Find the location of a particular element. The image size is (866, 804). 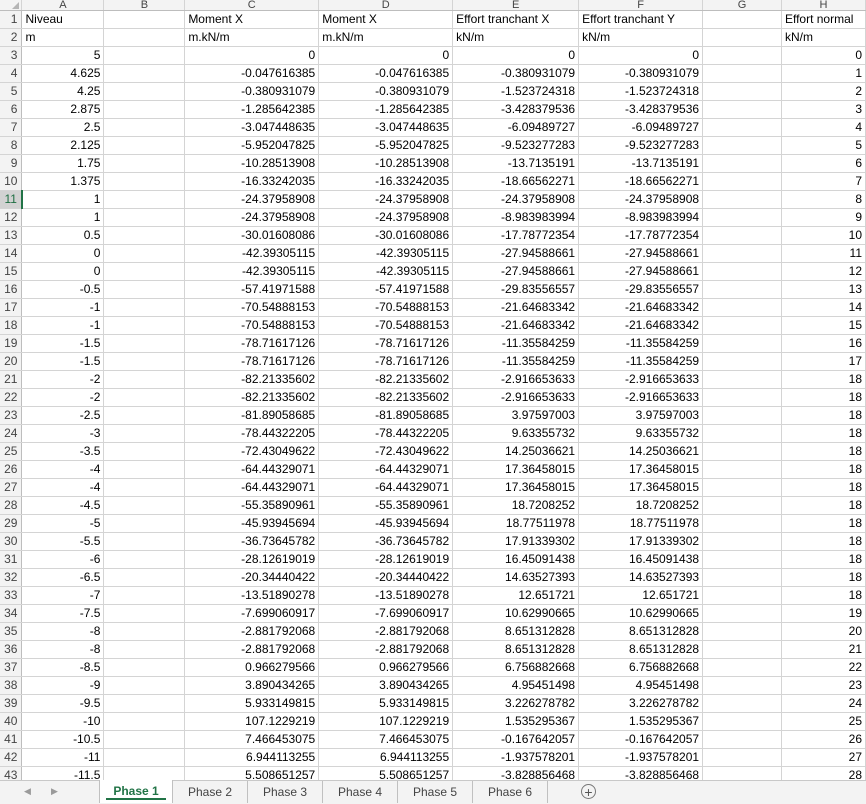

cell-g1 is located at coordinates (742, 19).